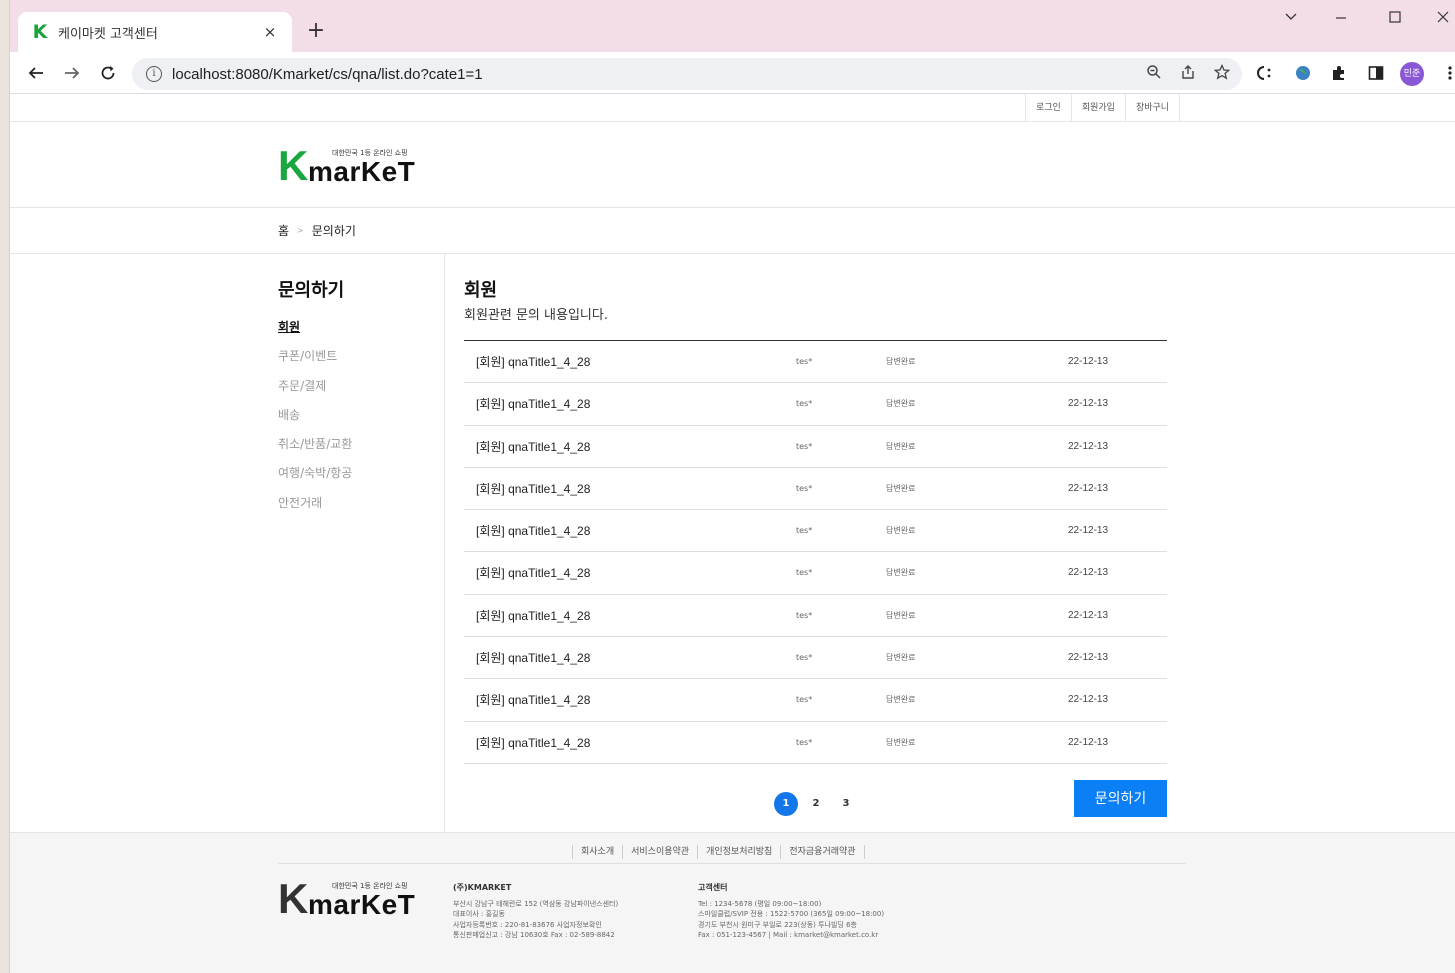  Describe the element at coordinates (72, 73) in the screenshot. I see `forward-icon` at that location.